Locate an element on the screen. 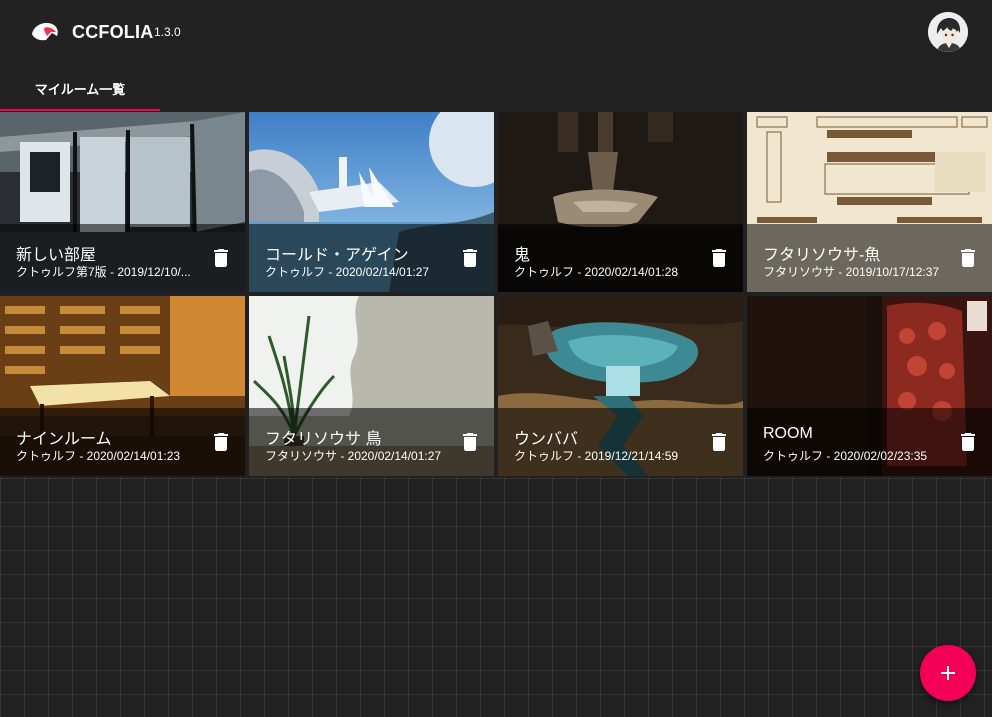 This screenshot has height=717, width=992. room-card: ROOM クトゥルフ - 2020/02/02/23:35 is located at coordinates (869, 386).